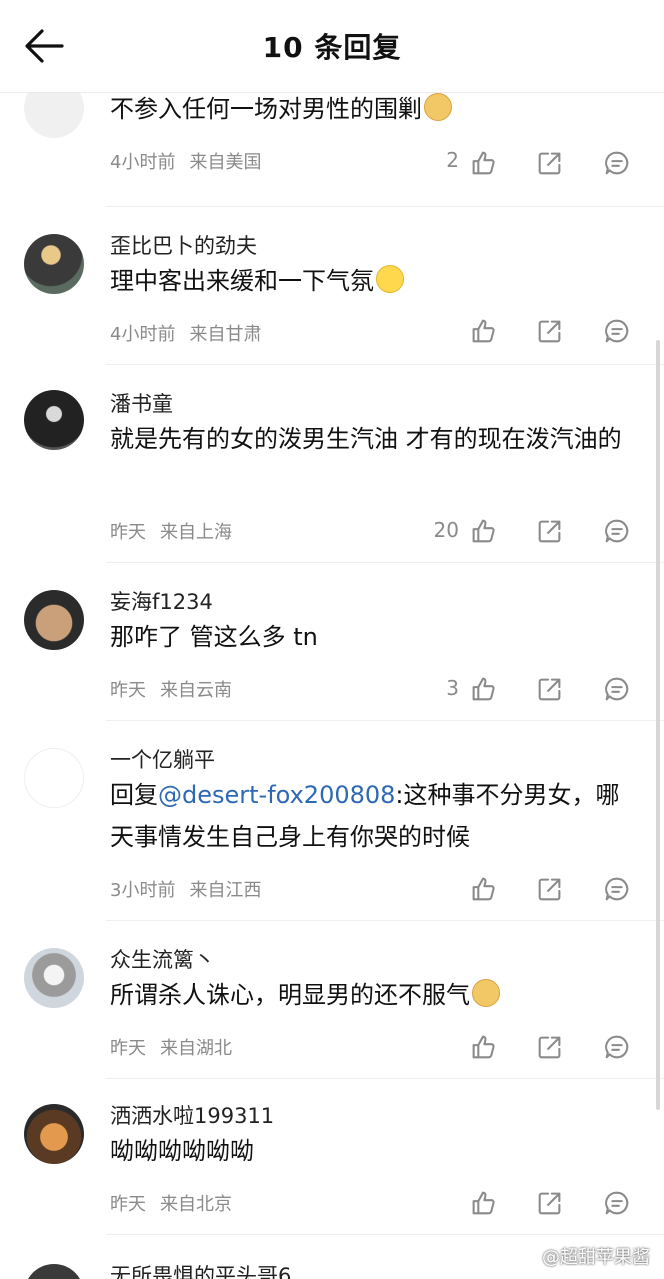  What do you see at coordinates (196, 532) in the screenshot?
I see `comment-location: 来自上海` at bounding box center [196, 532].